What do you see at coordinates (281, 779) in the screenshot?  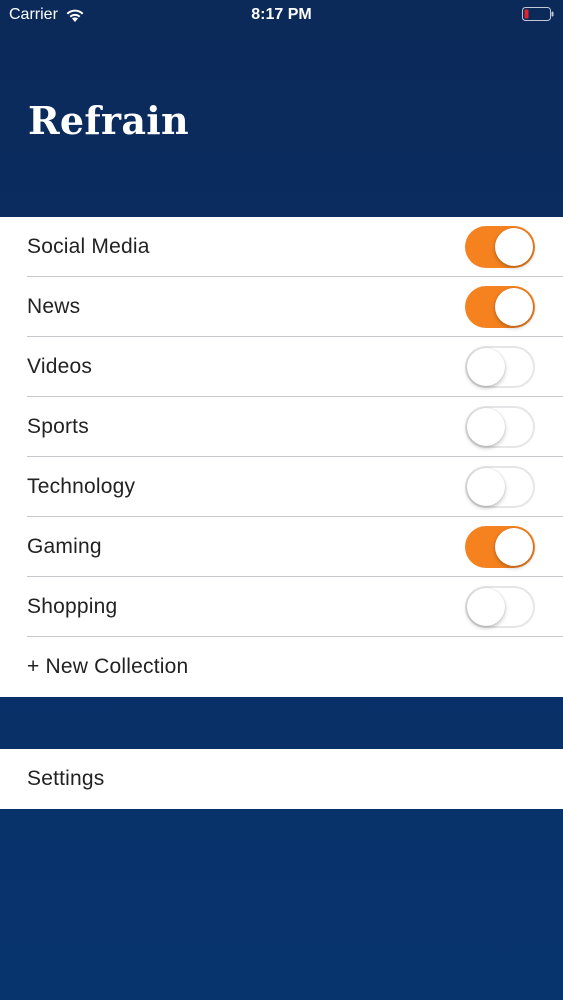 I see `settings-button: Settings` at bounding box center [281, 779].